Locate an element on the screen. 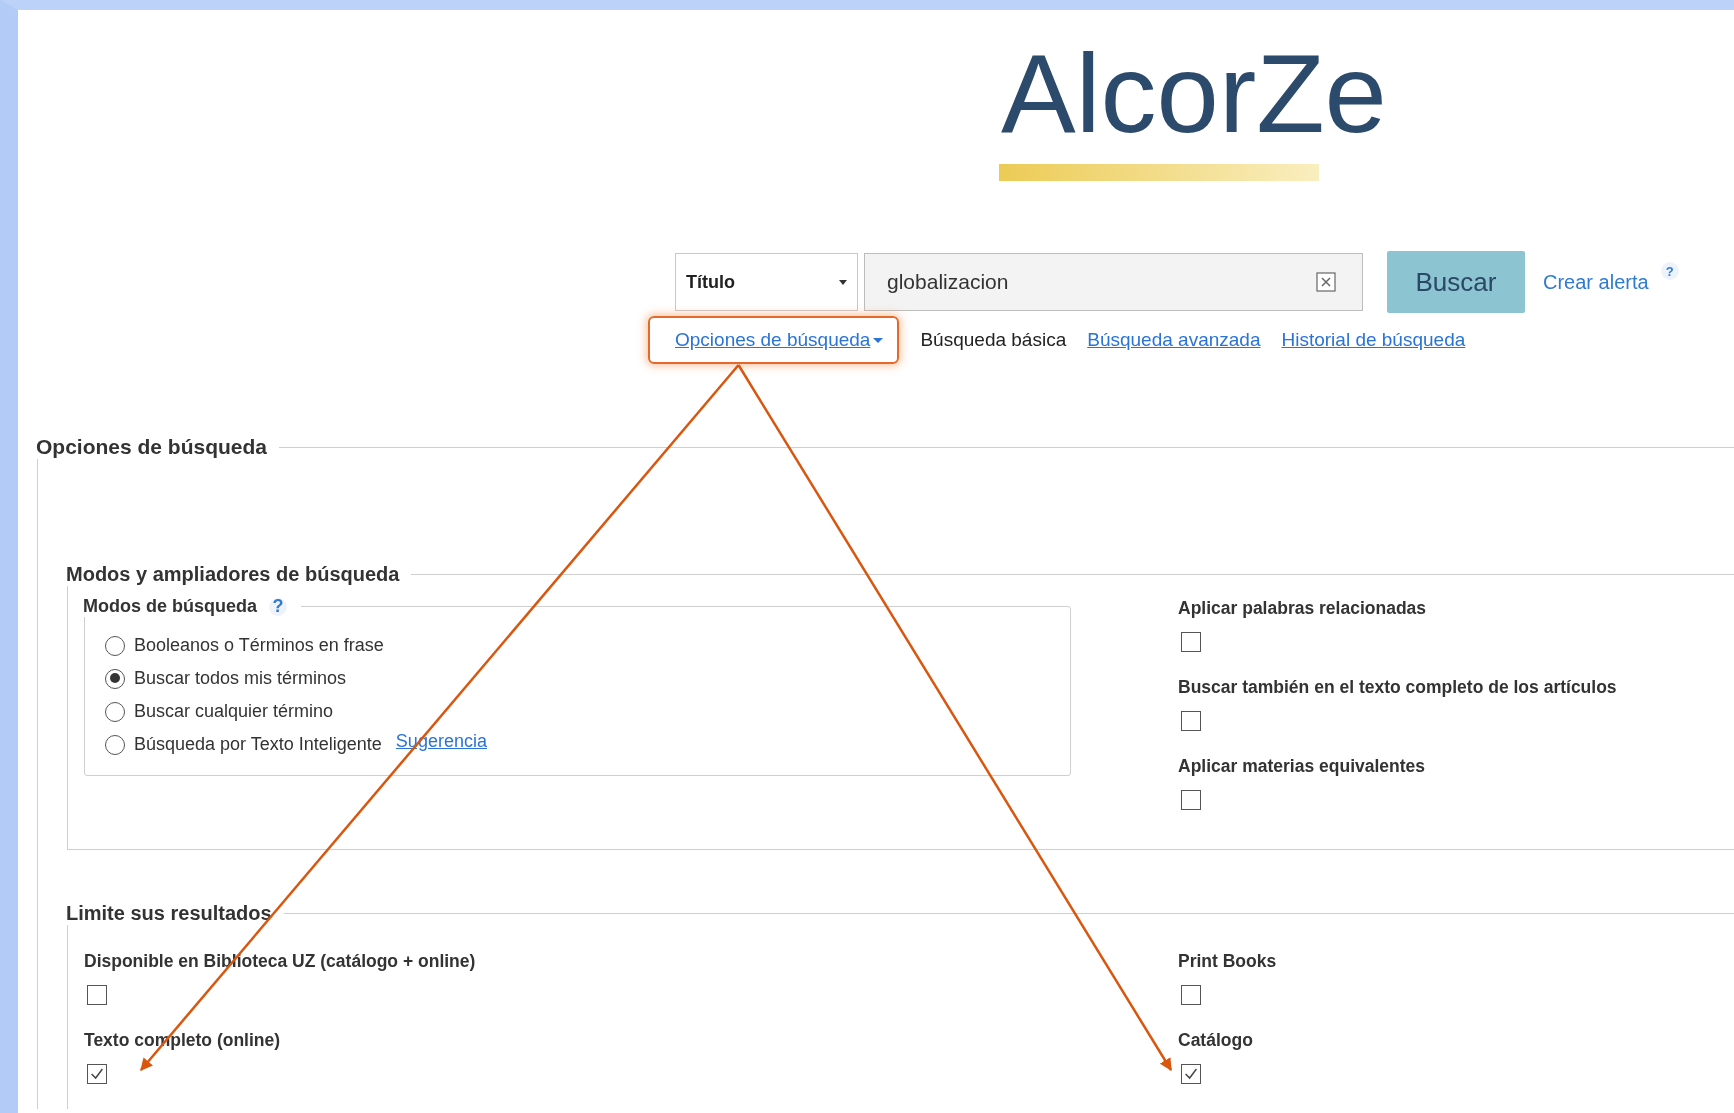  search-options-link: Opciones de búsqueda is located at coordinates (779, 340).